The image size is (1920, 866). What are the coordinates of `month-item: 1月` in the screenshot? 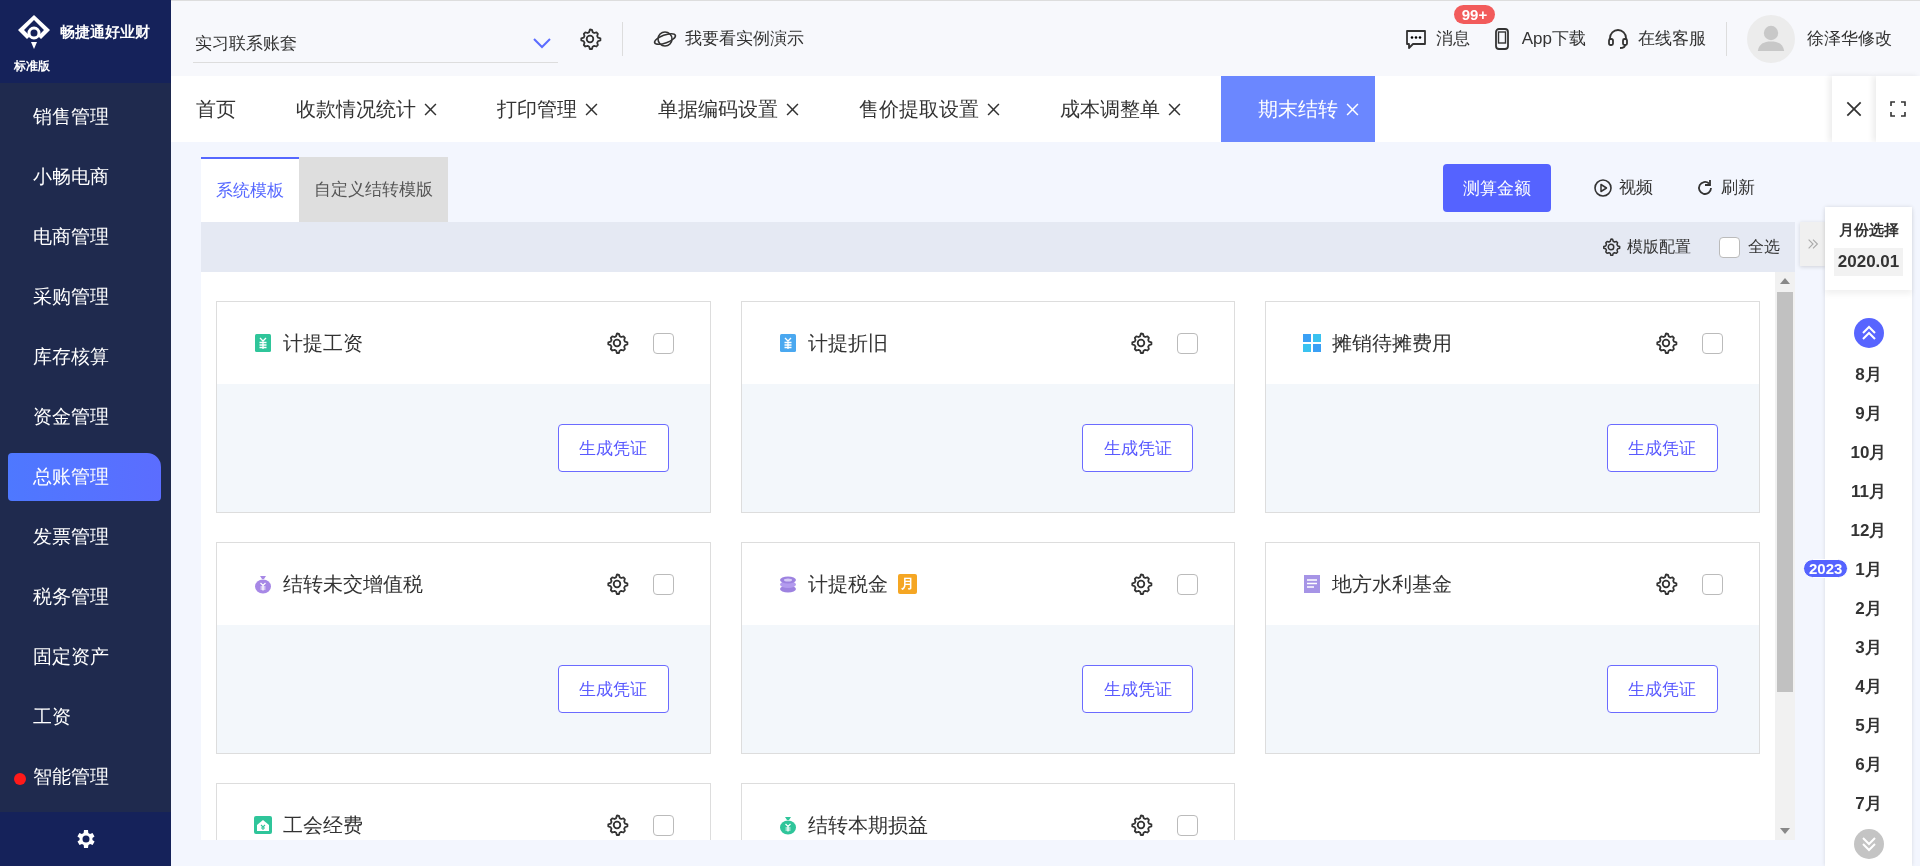 It's located at (1868, 569).